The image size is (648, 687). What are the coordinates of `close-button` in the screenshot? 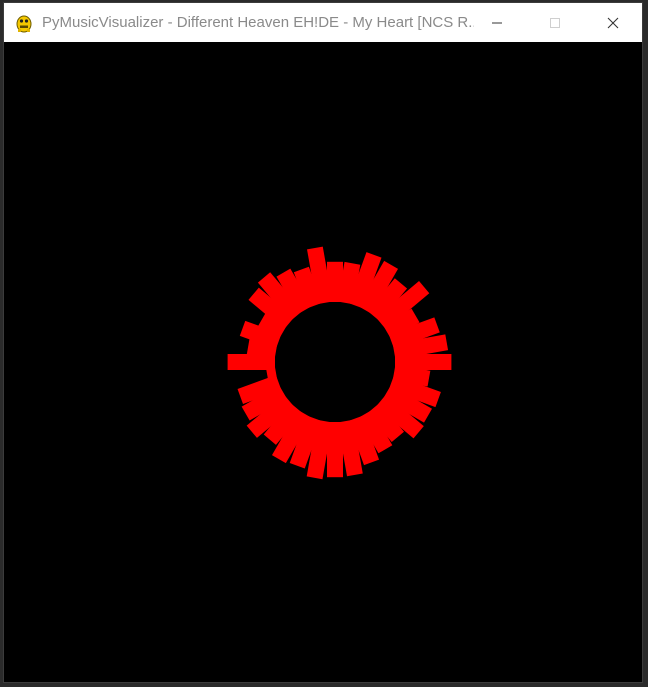 It's located at (613, 22).